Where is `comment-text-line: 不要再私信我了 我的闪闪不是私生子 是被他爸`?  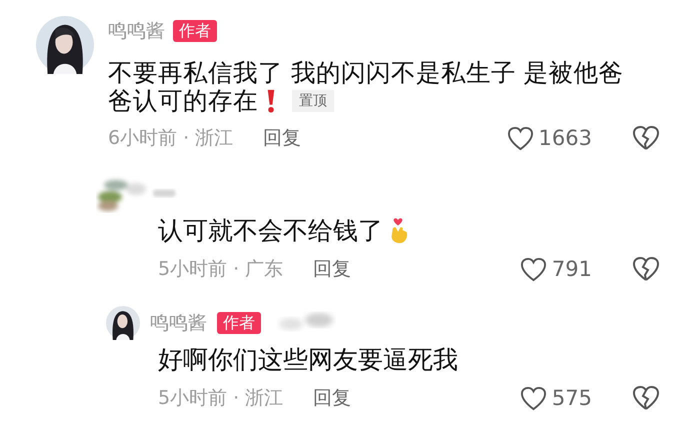
comment-text-line: 不要再私信我了 我的闪闪不是私生子 是被他爸 is located at coordinates (366, 73).